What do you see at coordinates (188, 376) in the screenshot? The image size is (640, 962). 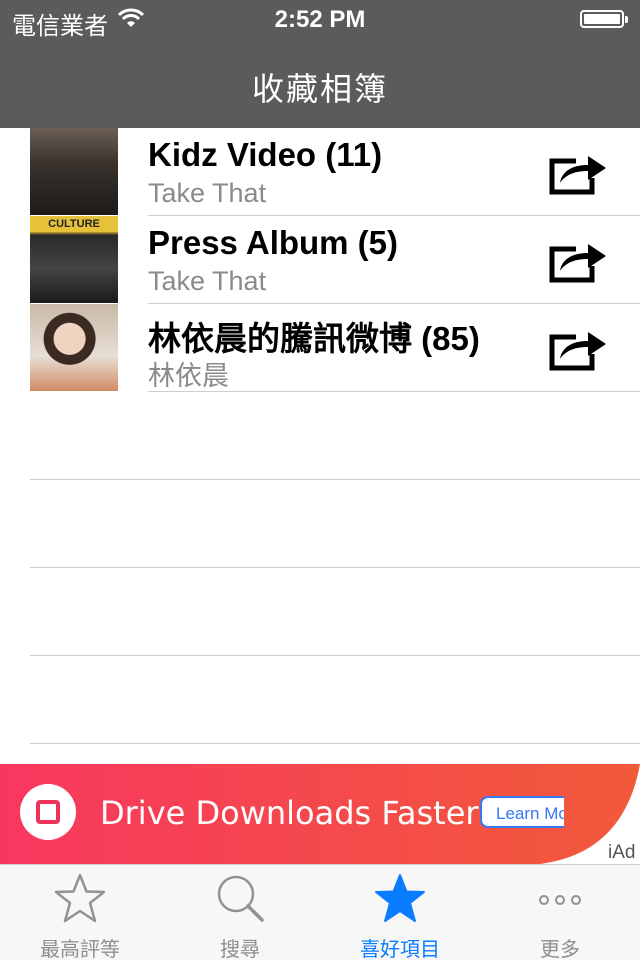 I see `album-subtitle: 林依晨` at bounding box center [188, 376].